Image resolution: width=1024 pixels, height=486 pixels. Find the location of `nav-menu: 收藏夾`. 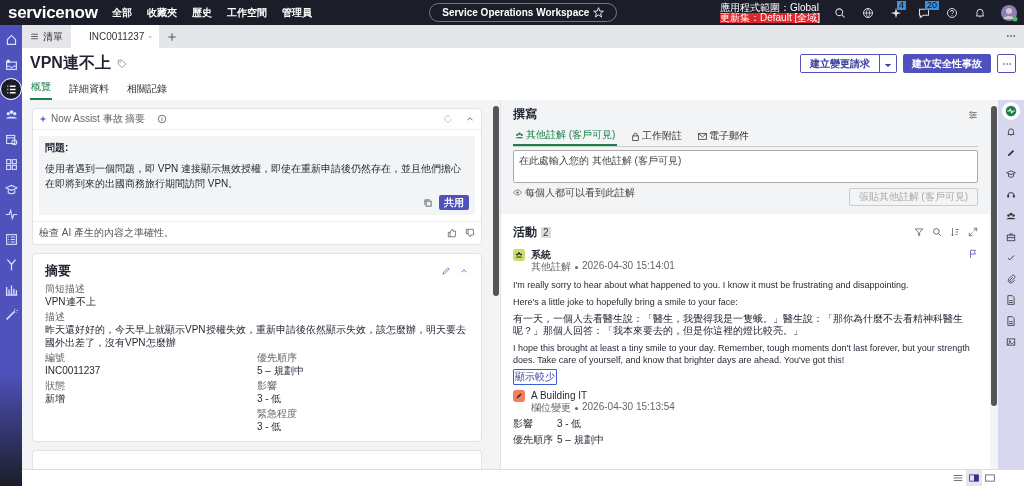

nav-menu: 收藏夾 is located at coordinates (161, 12).